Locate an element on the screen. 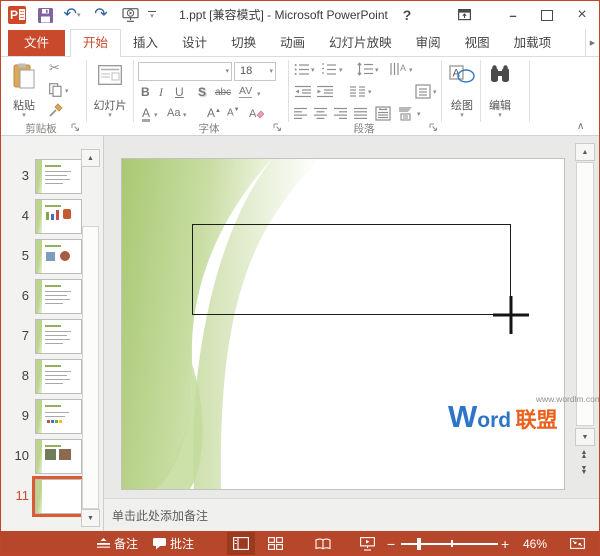 The width and height of the screenshot is (600, 556). columns-button is located at coordinates (357, 91).